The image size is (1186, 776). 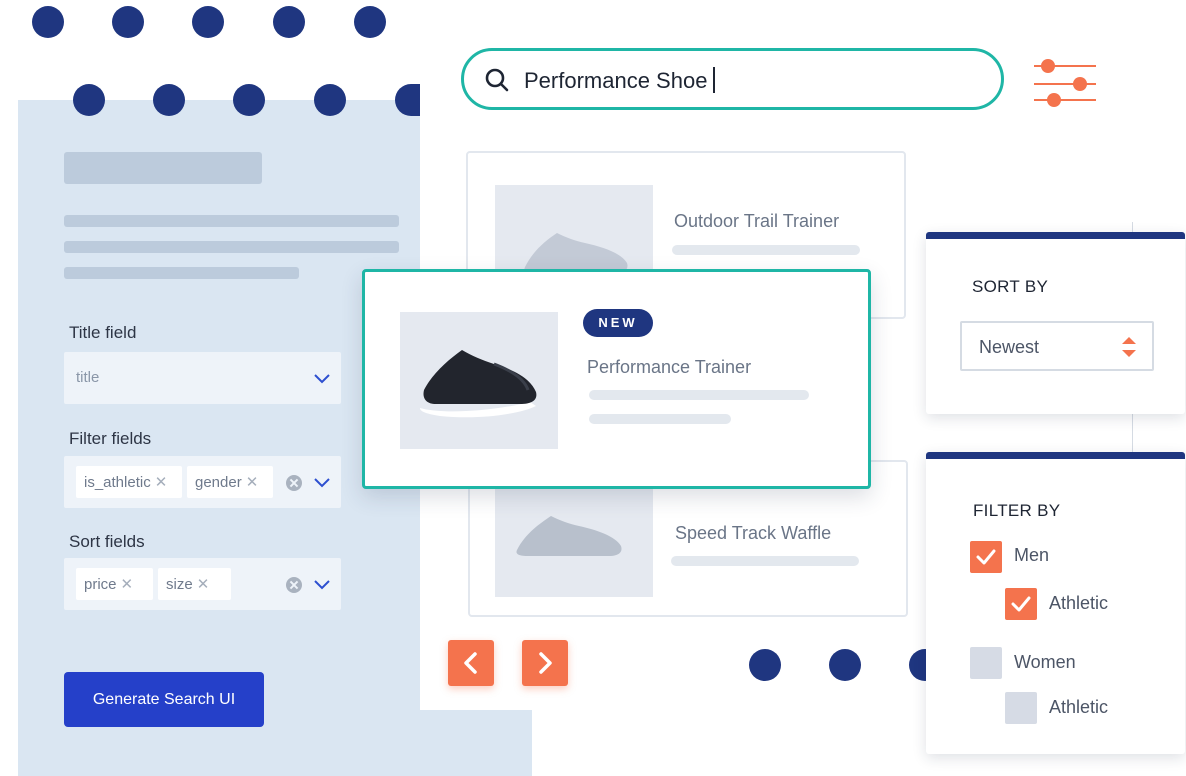 I want to click on sort-fields-select: price ✕ size ✕, so click(x=202, y=584).